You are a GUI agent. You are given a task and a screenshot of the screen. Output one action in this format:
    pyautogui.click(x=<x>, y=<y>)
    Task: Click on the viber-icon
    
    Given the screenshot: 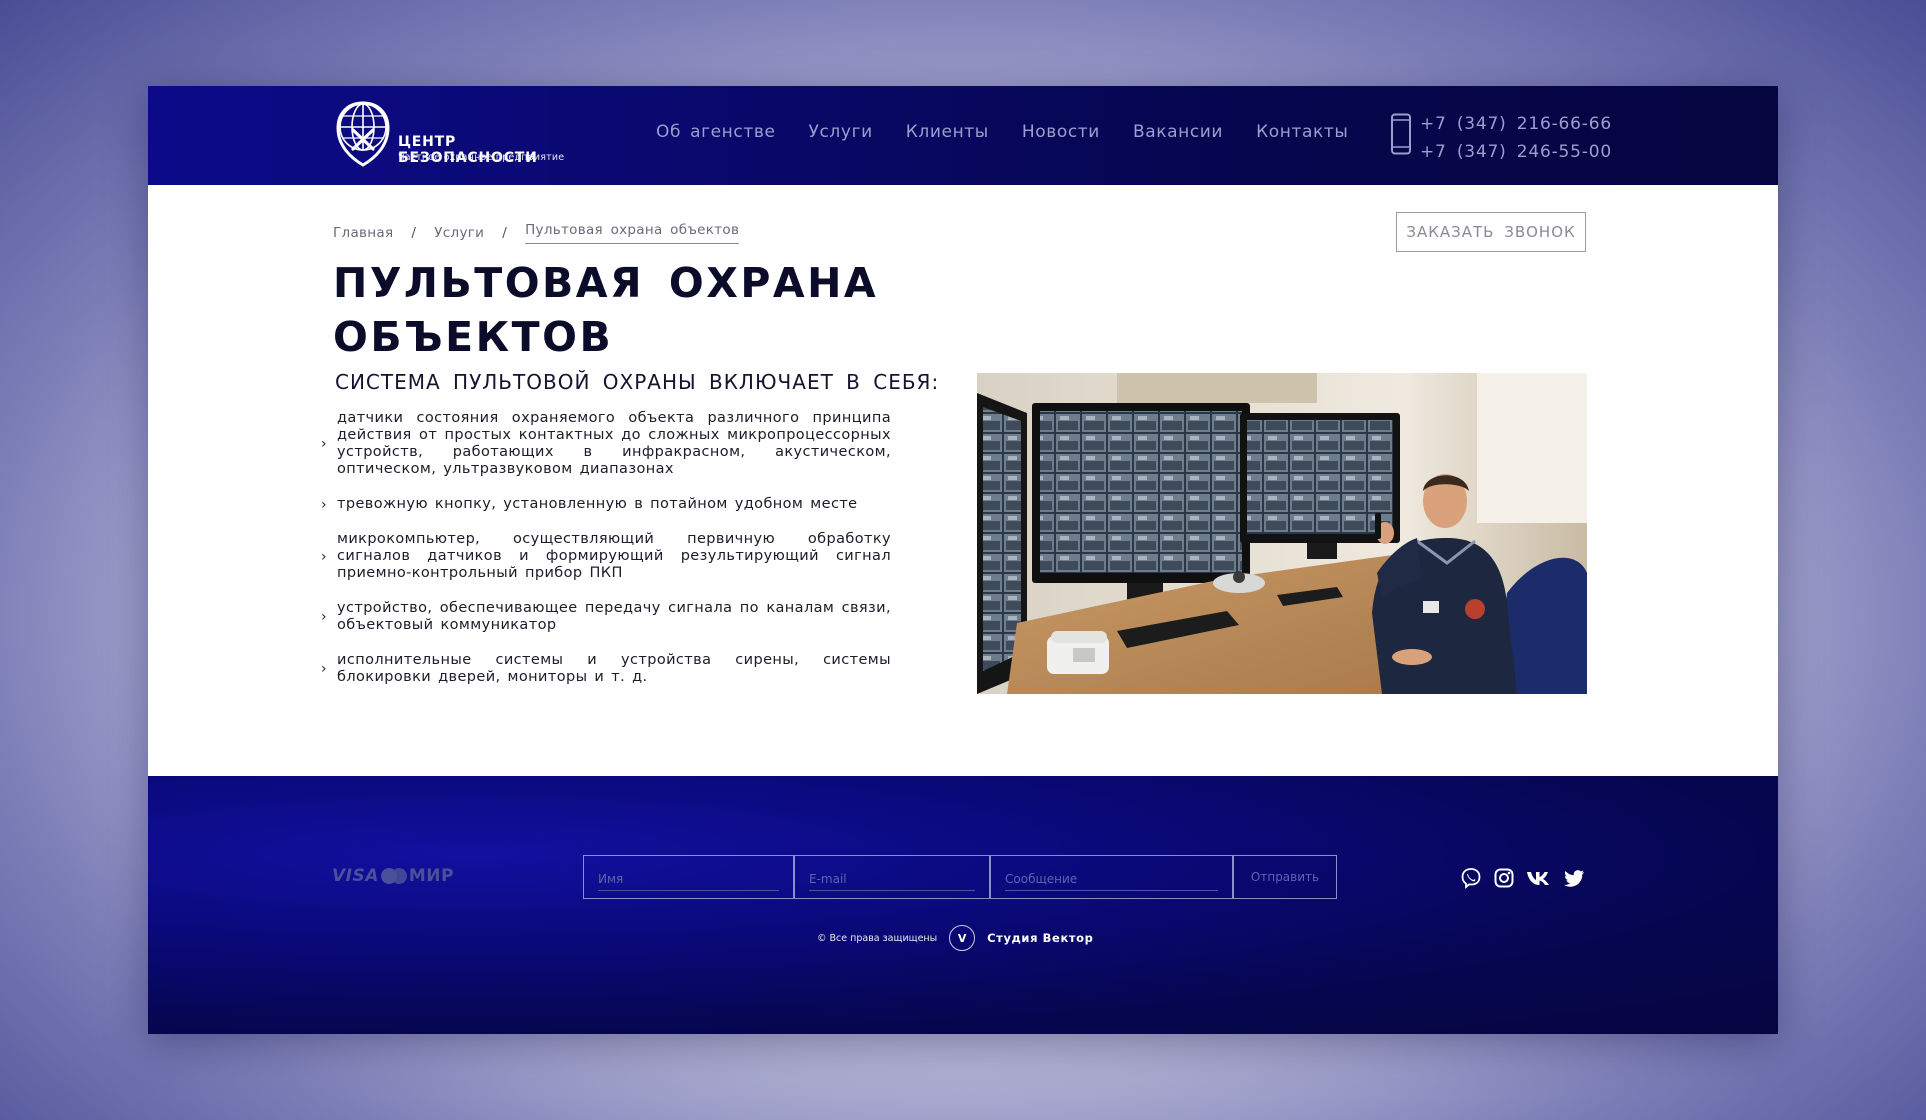 What is the action you would take?
    pyautogui.click(x=1471, y=878)
    